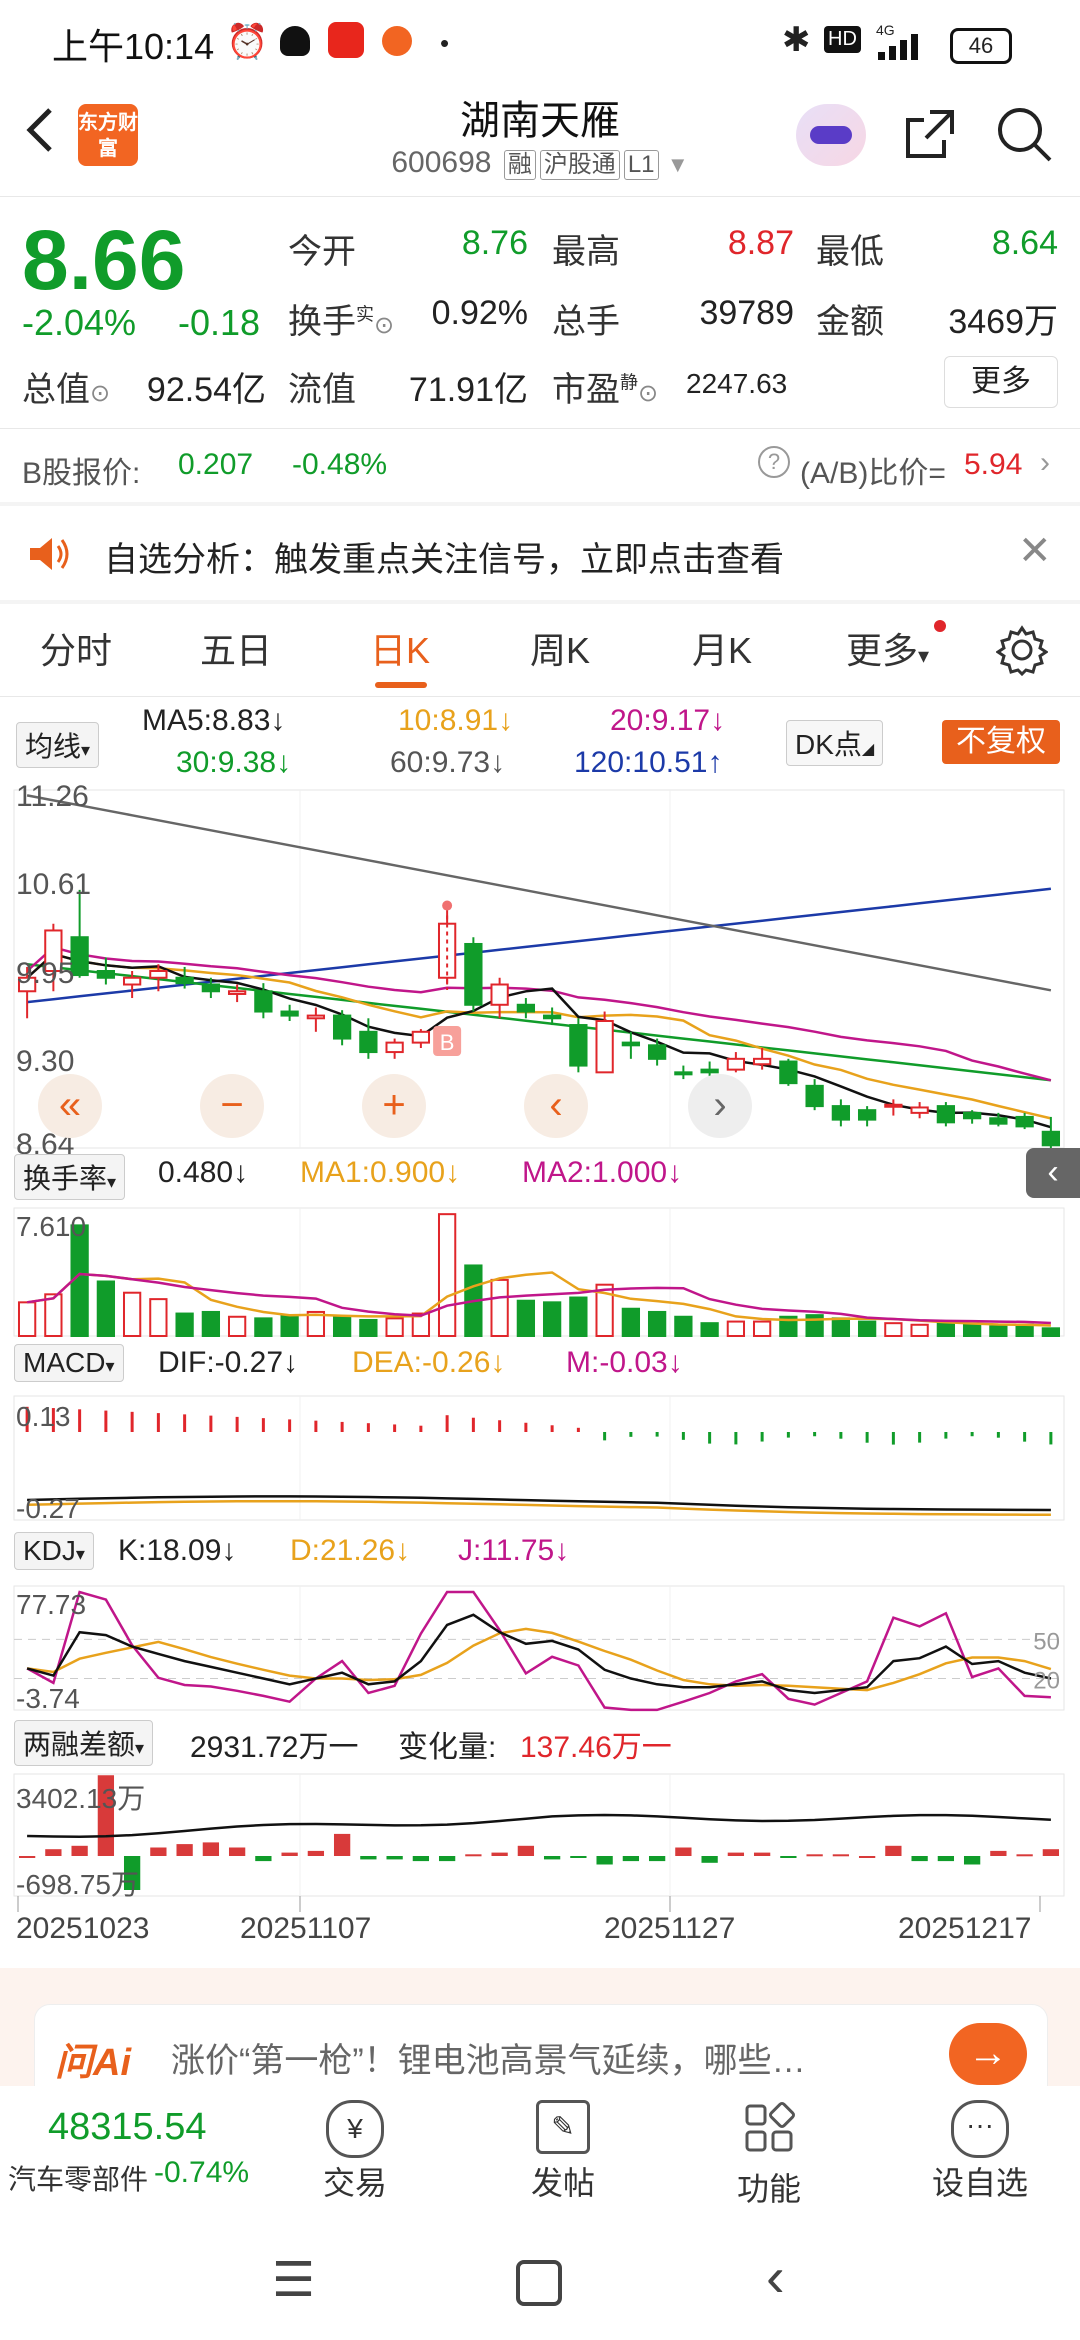  I want to click on kdj-selector-label: KDJ, so click(49, 1550).